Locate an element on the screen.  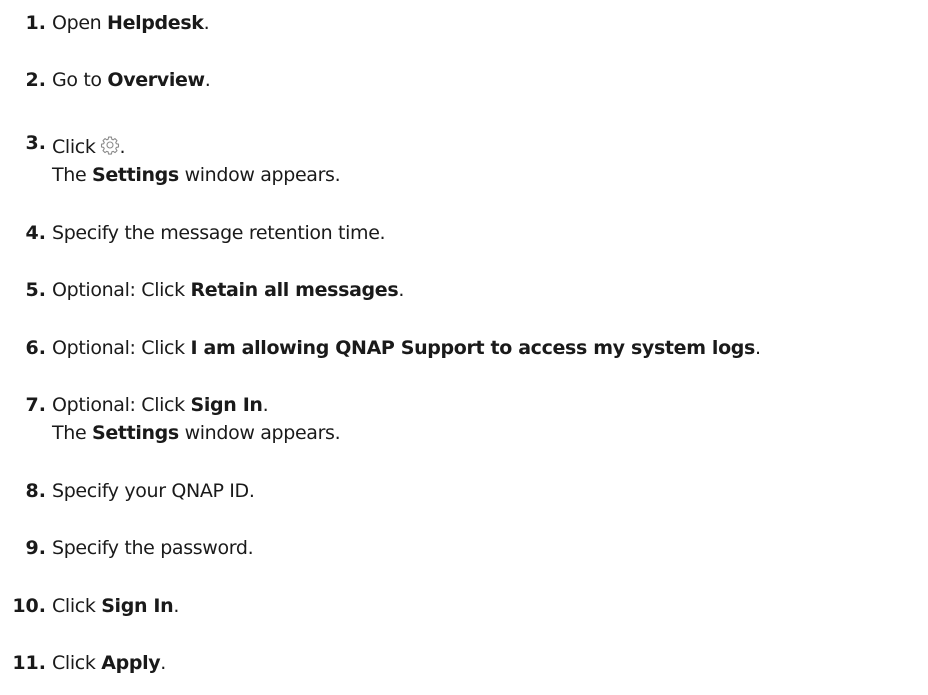
step-3: 3. Click . The Settings window appears. is located at coordinates (464, 160).